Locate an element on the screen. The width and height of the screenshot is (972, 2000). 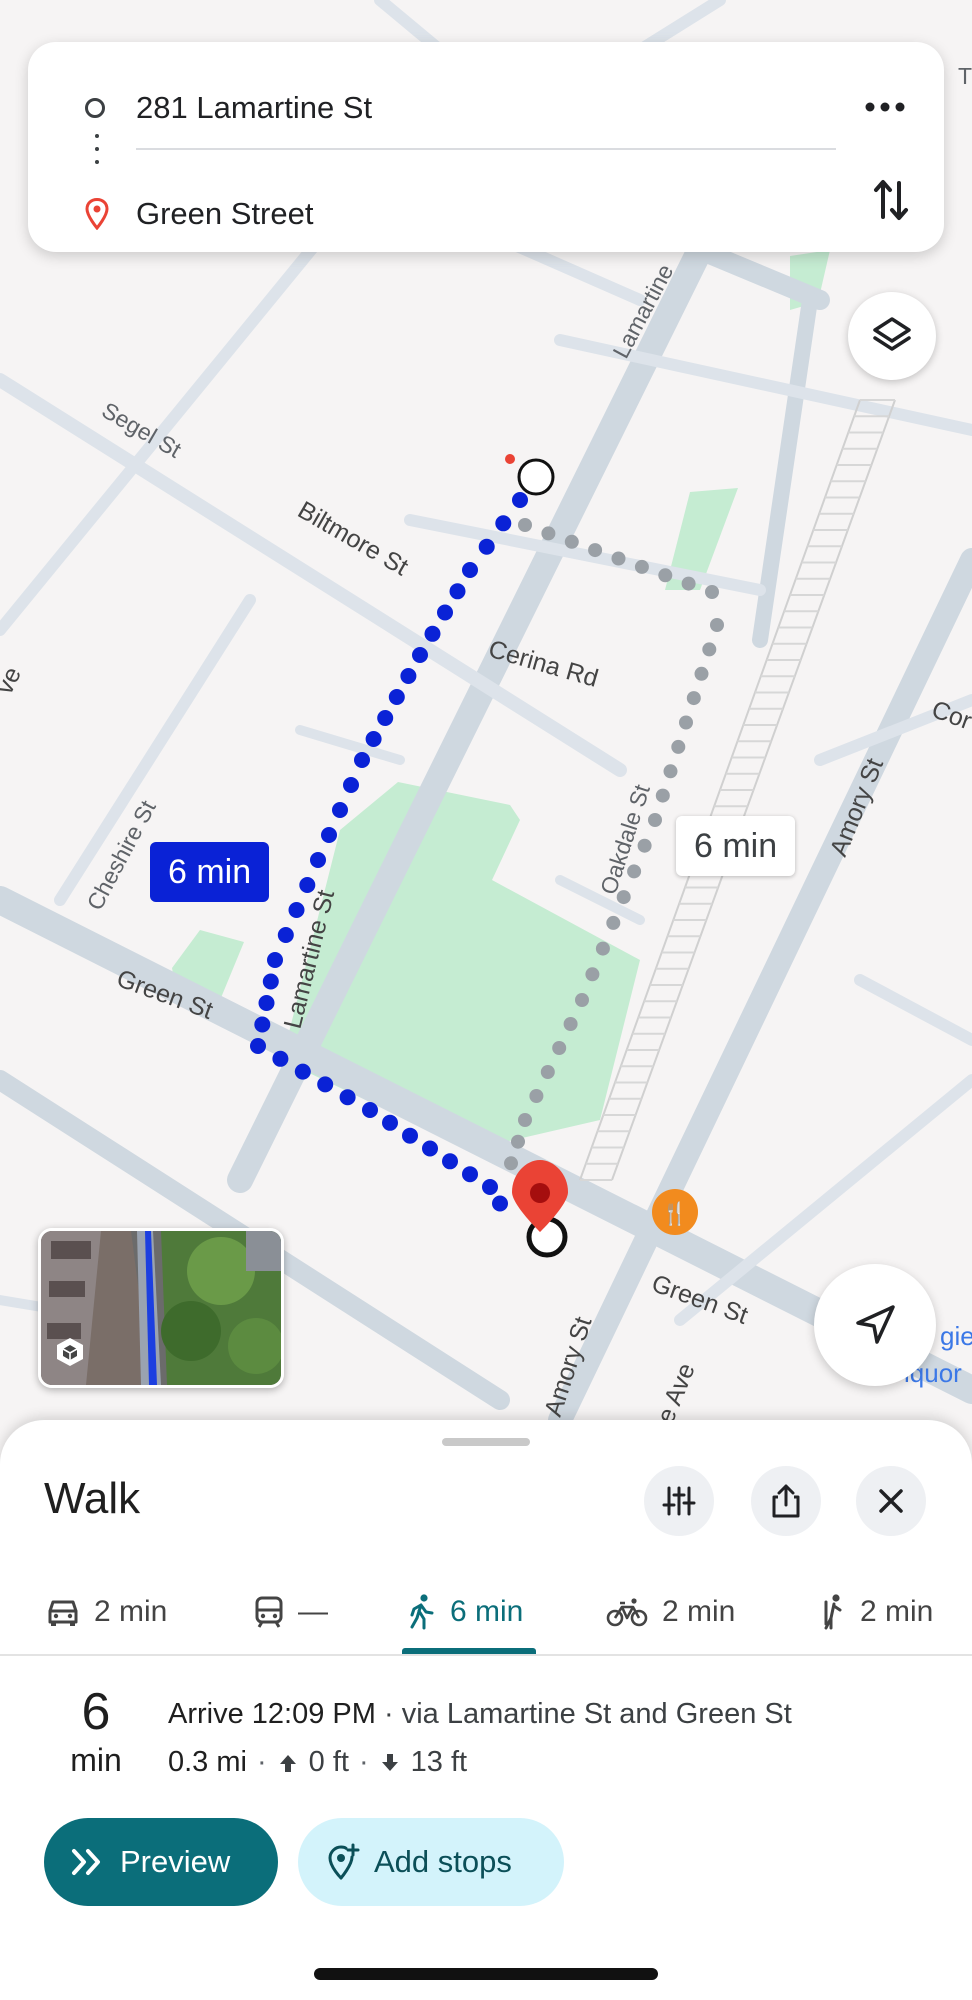
street-label-edge-top: T is located at coordinates (965, 76).